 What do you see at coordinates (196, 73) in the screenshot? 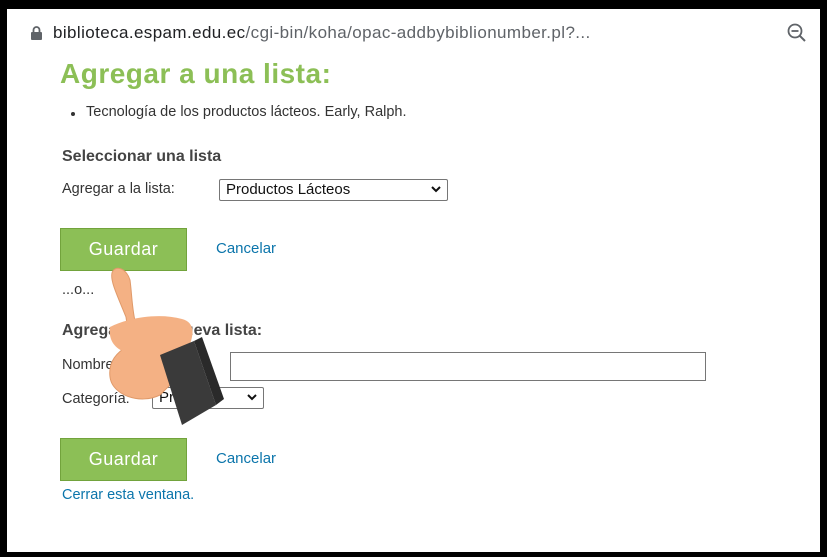
I see `page-title: Agregar a una lista:` at bounding box center [196, 73].